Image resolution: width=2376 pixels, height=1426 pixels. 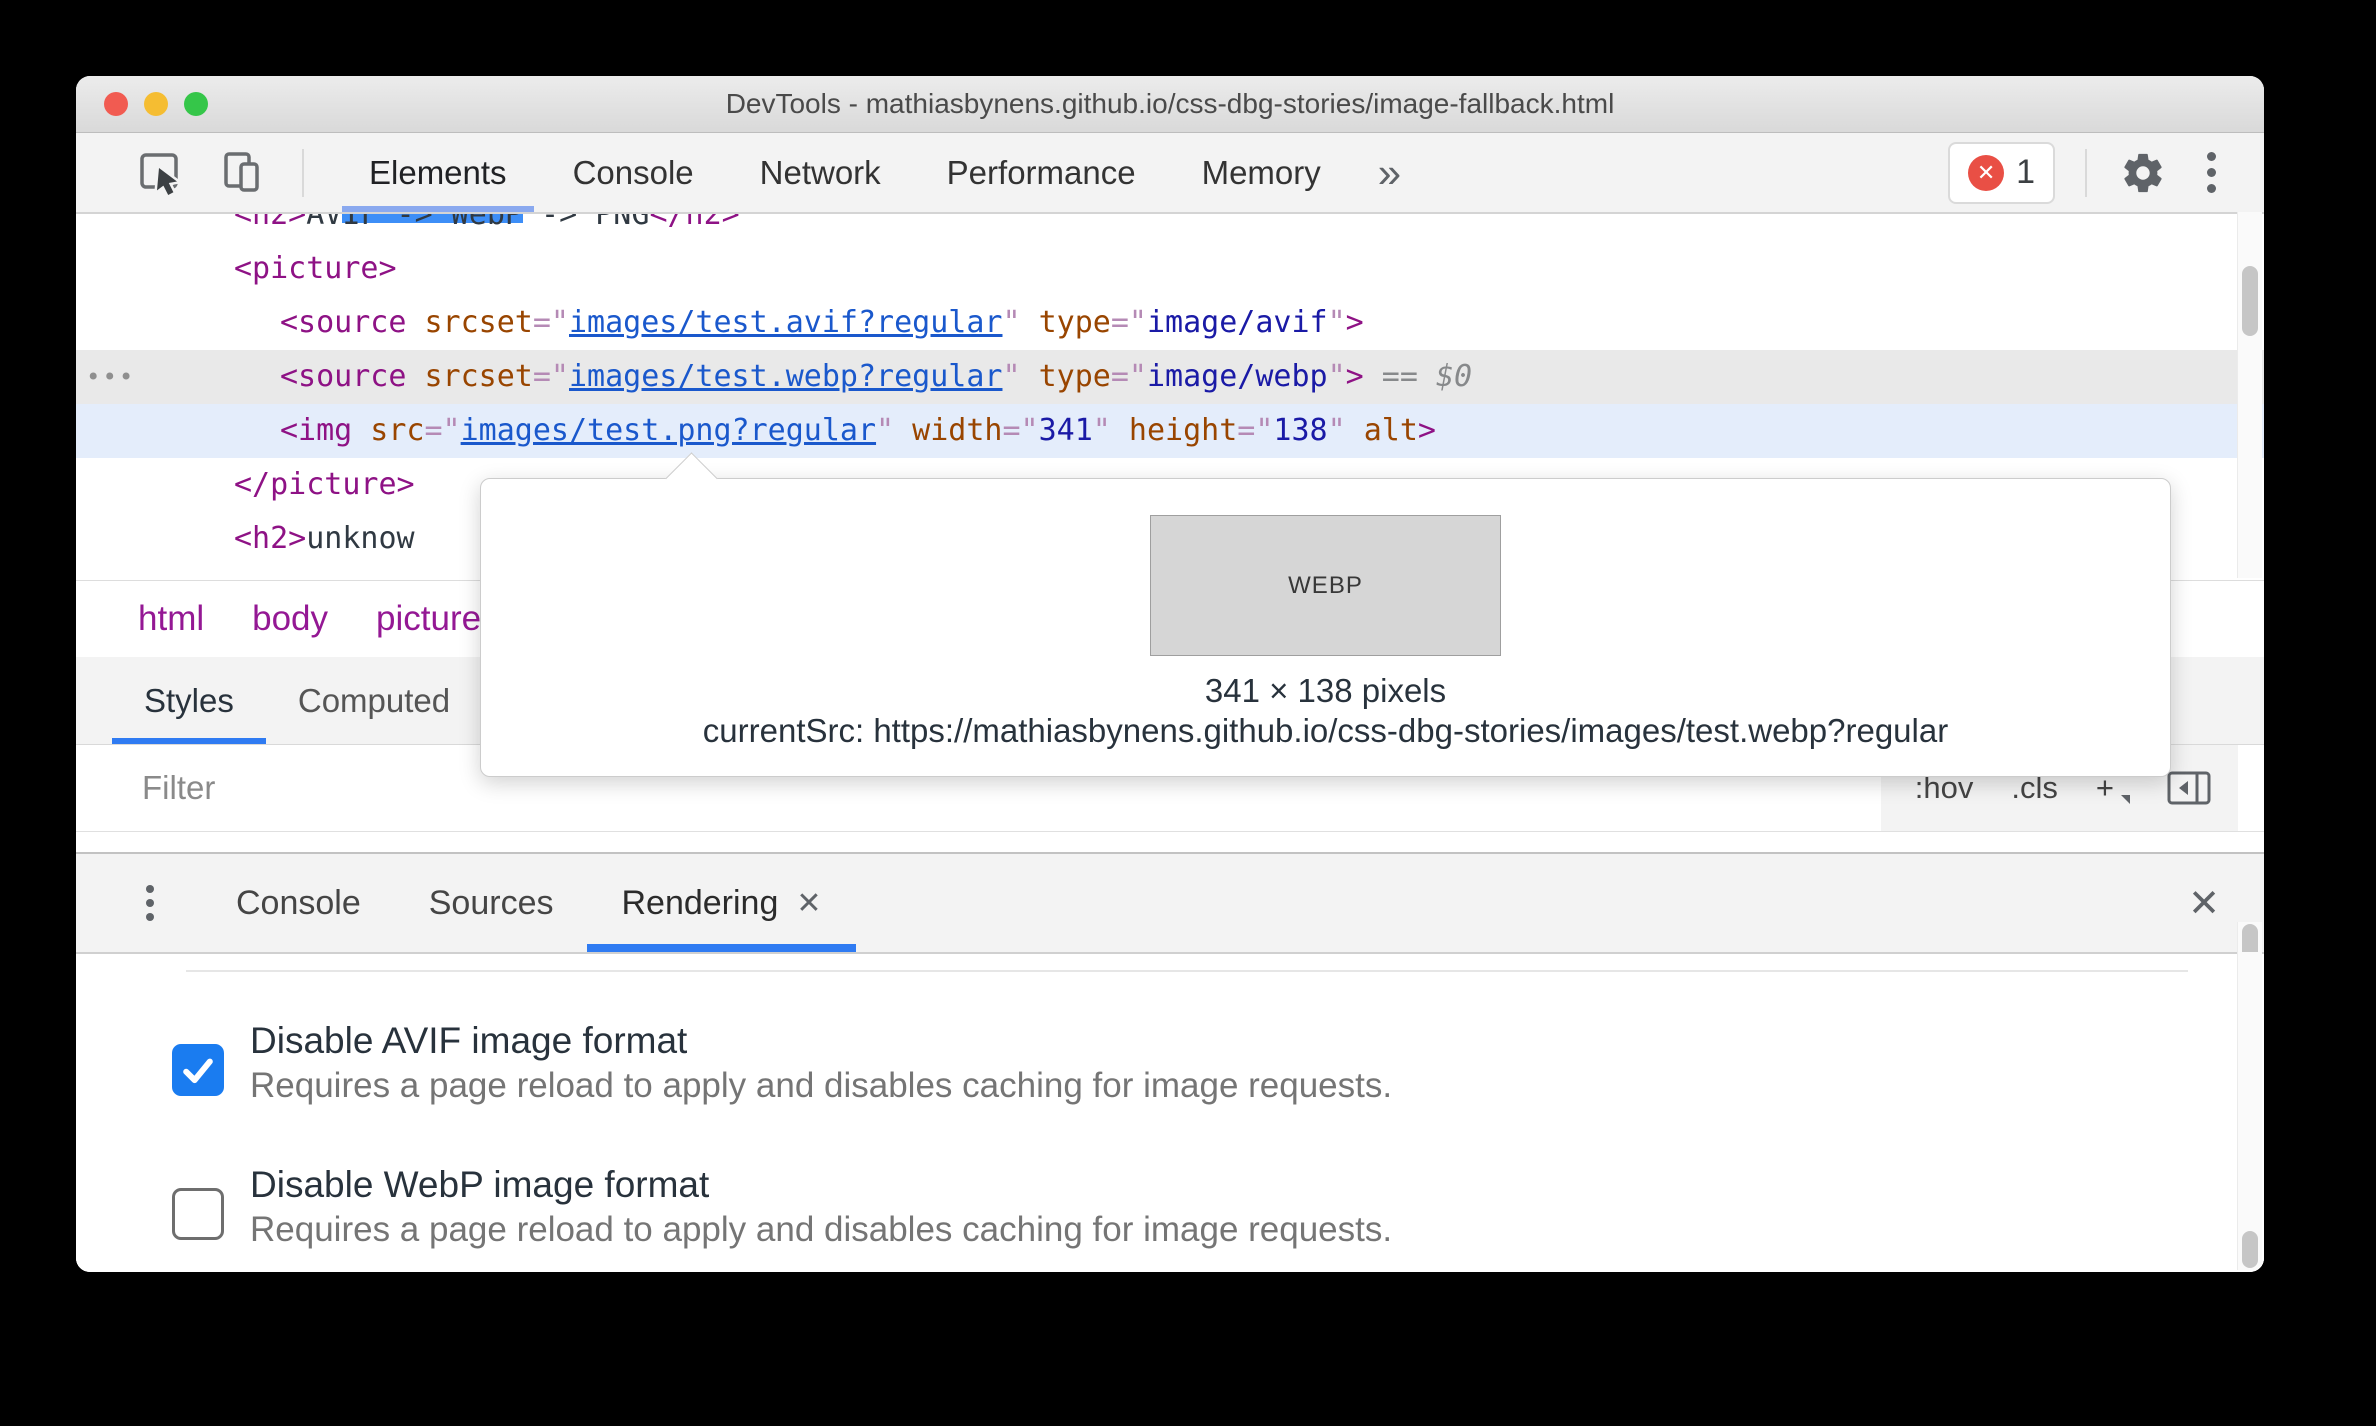 I want to click on code-token: unknow, so click(x=360, y=538).